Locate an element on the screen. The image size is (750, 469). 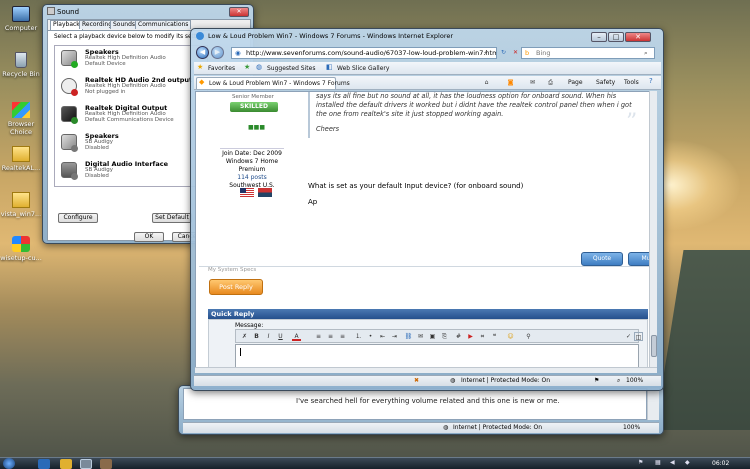
feeds-icon: ◙ is located at coordinates (510, 82).